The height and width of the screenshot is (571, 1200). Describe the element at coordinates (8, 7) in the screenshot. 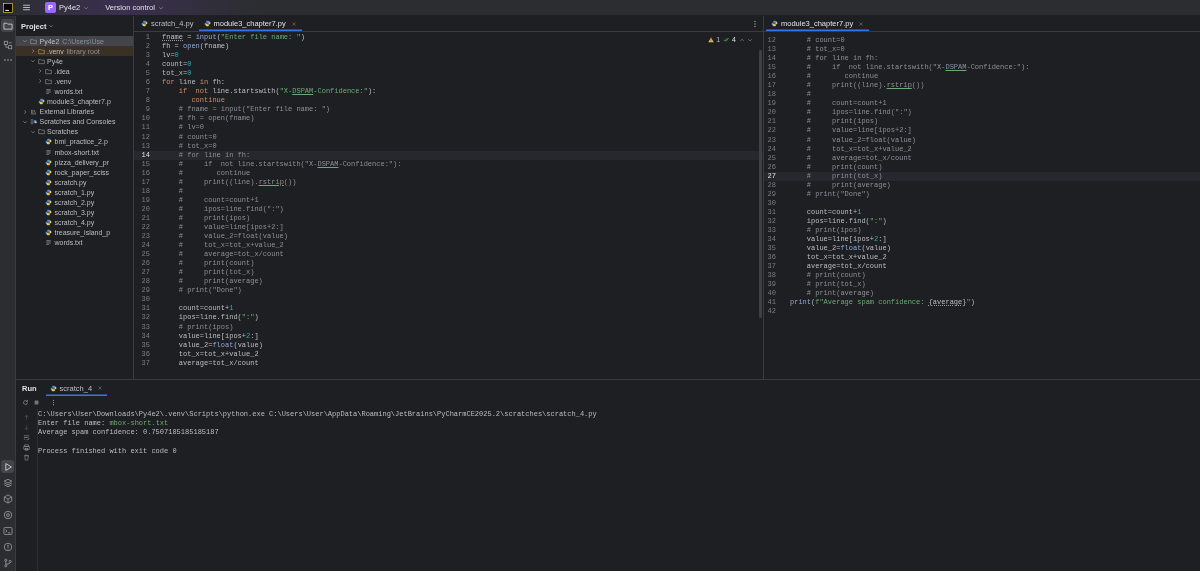

I see `logo-icon` at that location.